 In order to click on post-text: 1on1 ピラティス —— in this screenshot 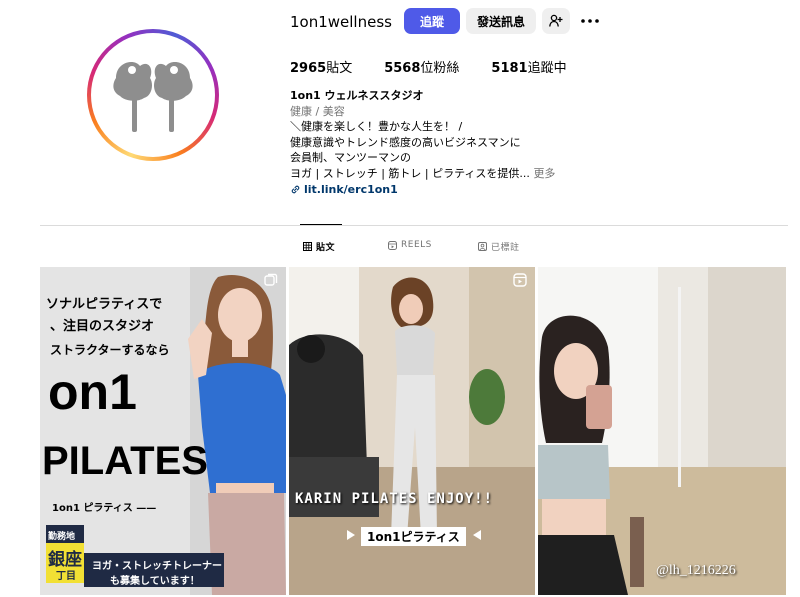, I will do `click(104, 508)`.